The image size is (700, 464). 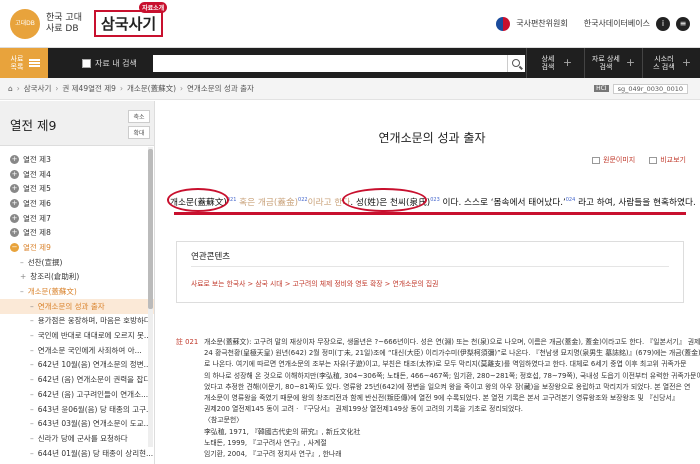 I want to click on search-input, so click(x=329, y=63).